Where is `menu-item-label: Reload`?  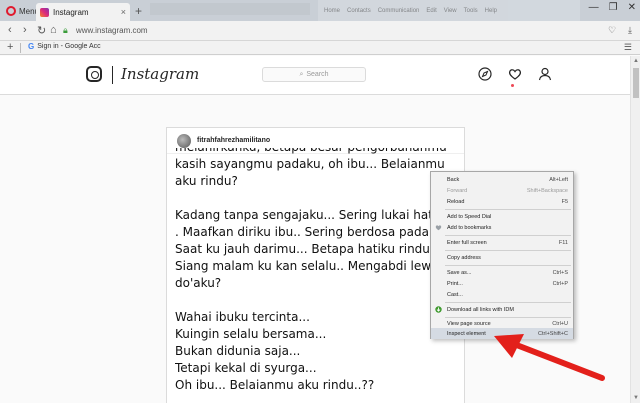 menu-item-label: Reload is located at coordinates (456, 201).